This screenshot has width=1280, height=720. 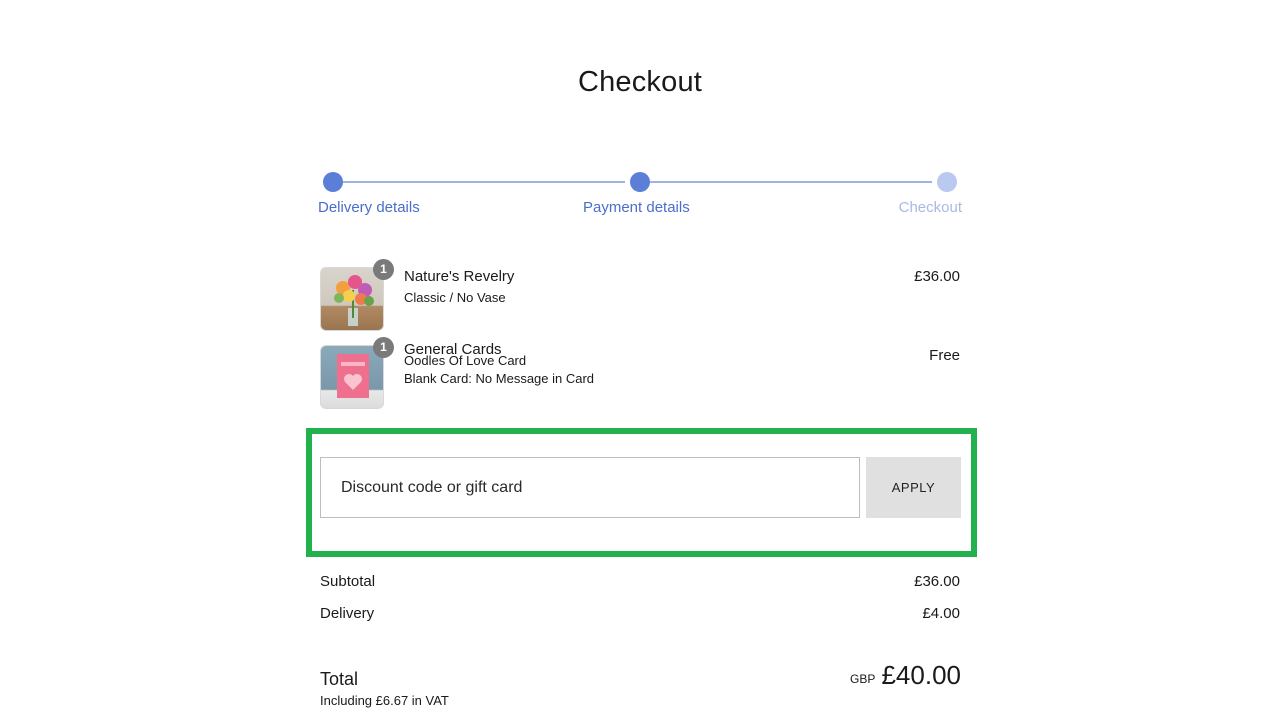 I want to click on greeting-card-image, so click(x=352, y=377).